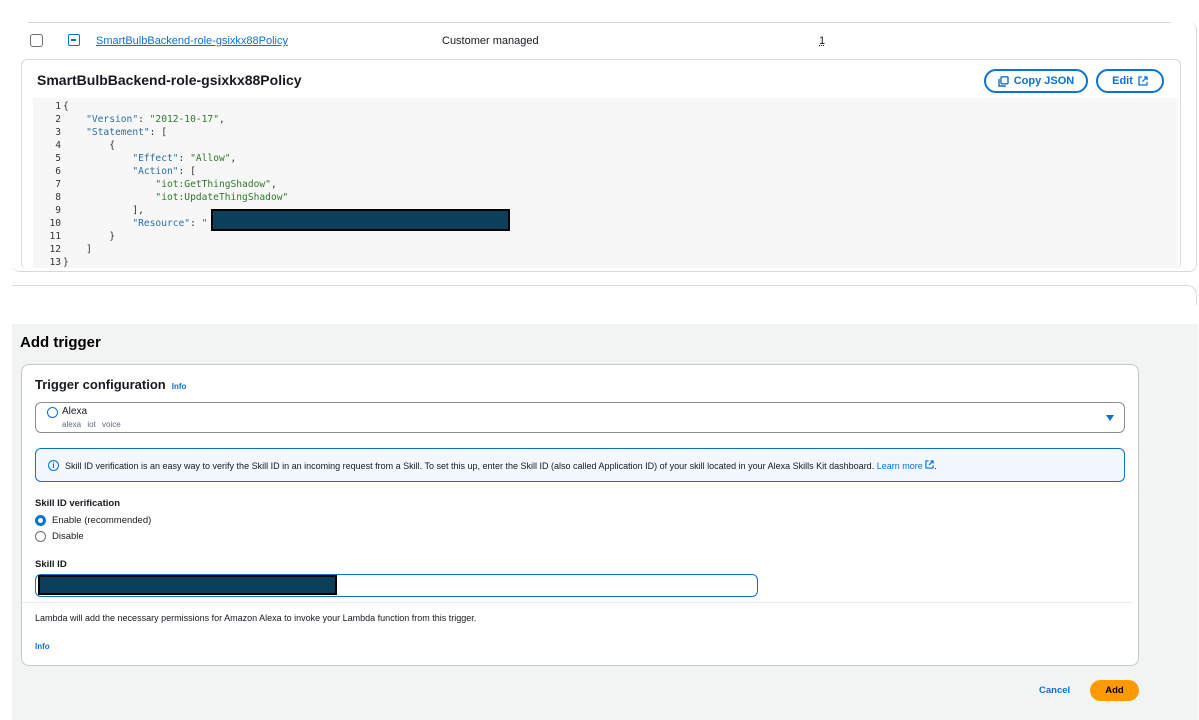 The image size is (1199, 720). I want to click on skill-id-verification-label: Skill ID verification, so click(77, 503).